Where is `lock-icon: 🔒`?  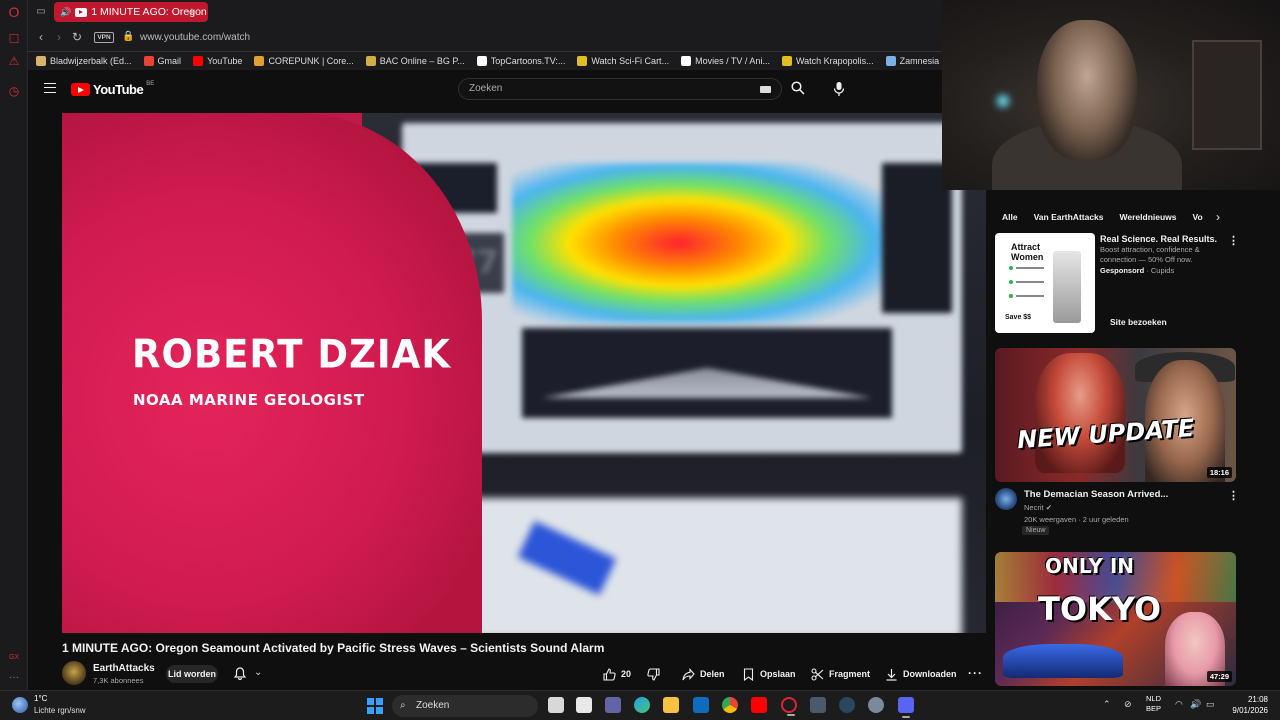 lock-icon: 🔒 is located at coordinates (128, 36).